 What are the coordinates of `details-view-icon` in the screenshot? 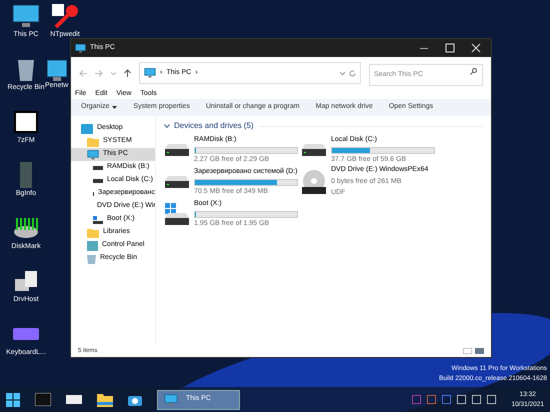 It's located at (467, 351).